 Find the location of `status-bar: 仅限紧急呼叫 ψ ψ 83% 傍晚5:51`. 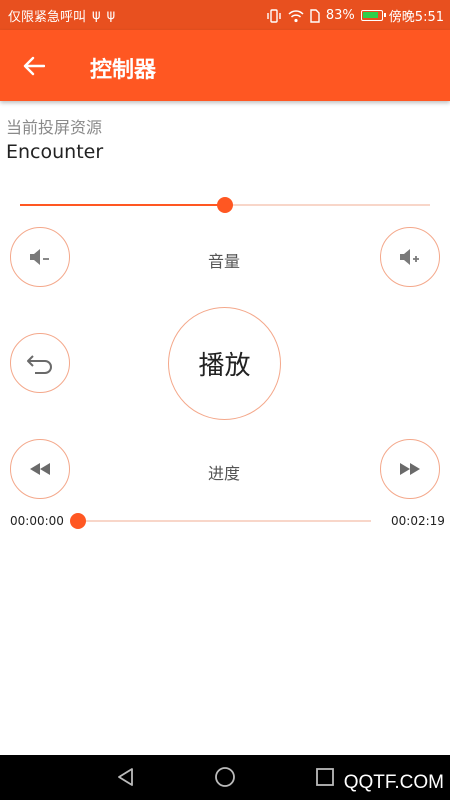

status-bar: 仅限紧急呼叫 ψ ψ 83% 傍晚5:51 is located at coordinates (225, 15).